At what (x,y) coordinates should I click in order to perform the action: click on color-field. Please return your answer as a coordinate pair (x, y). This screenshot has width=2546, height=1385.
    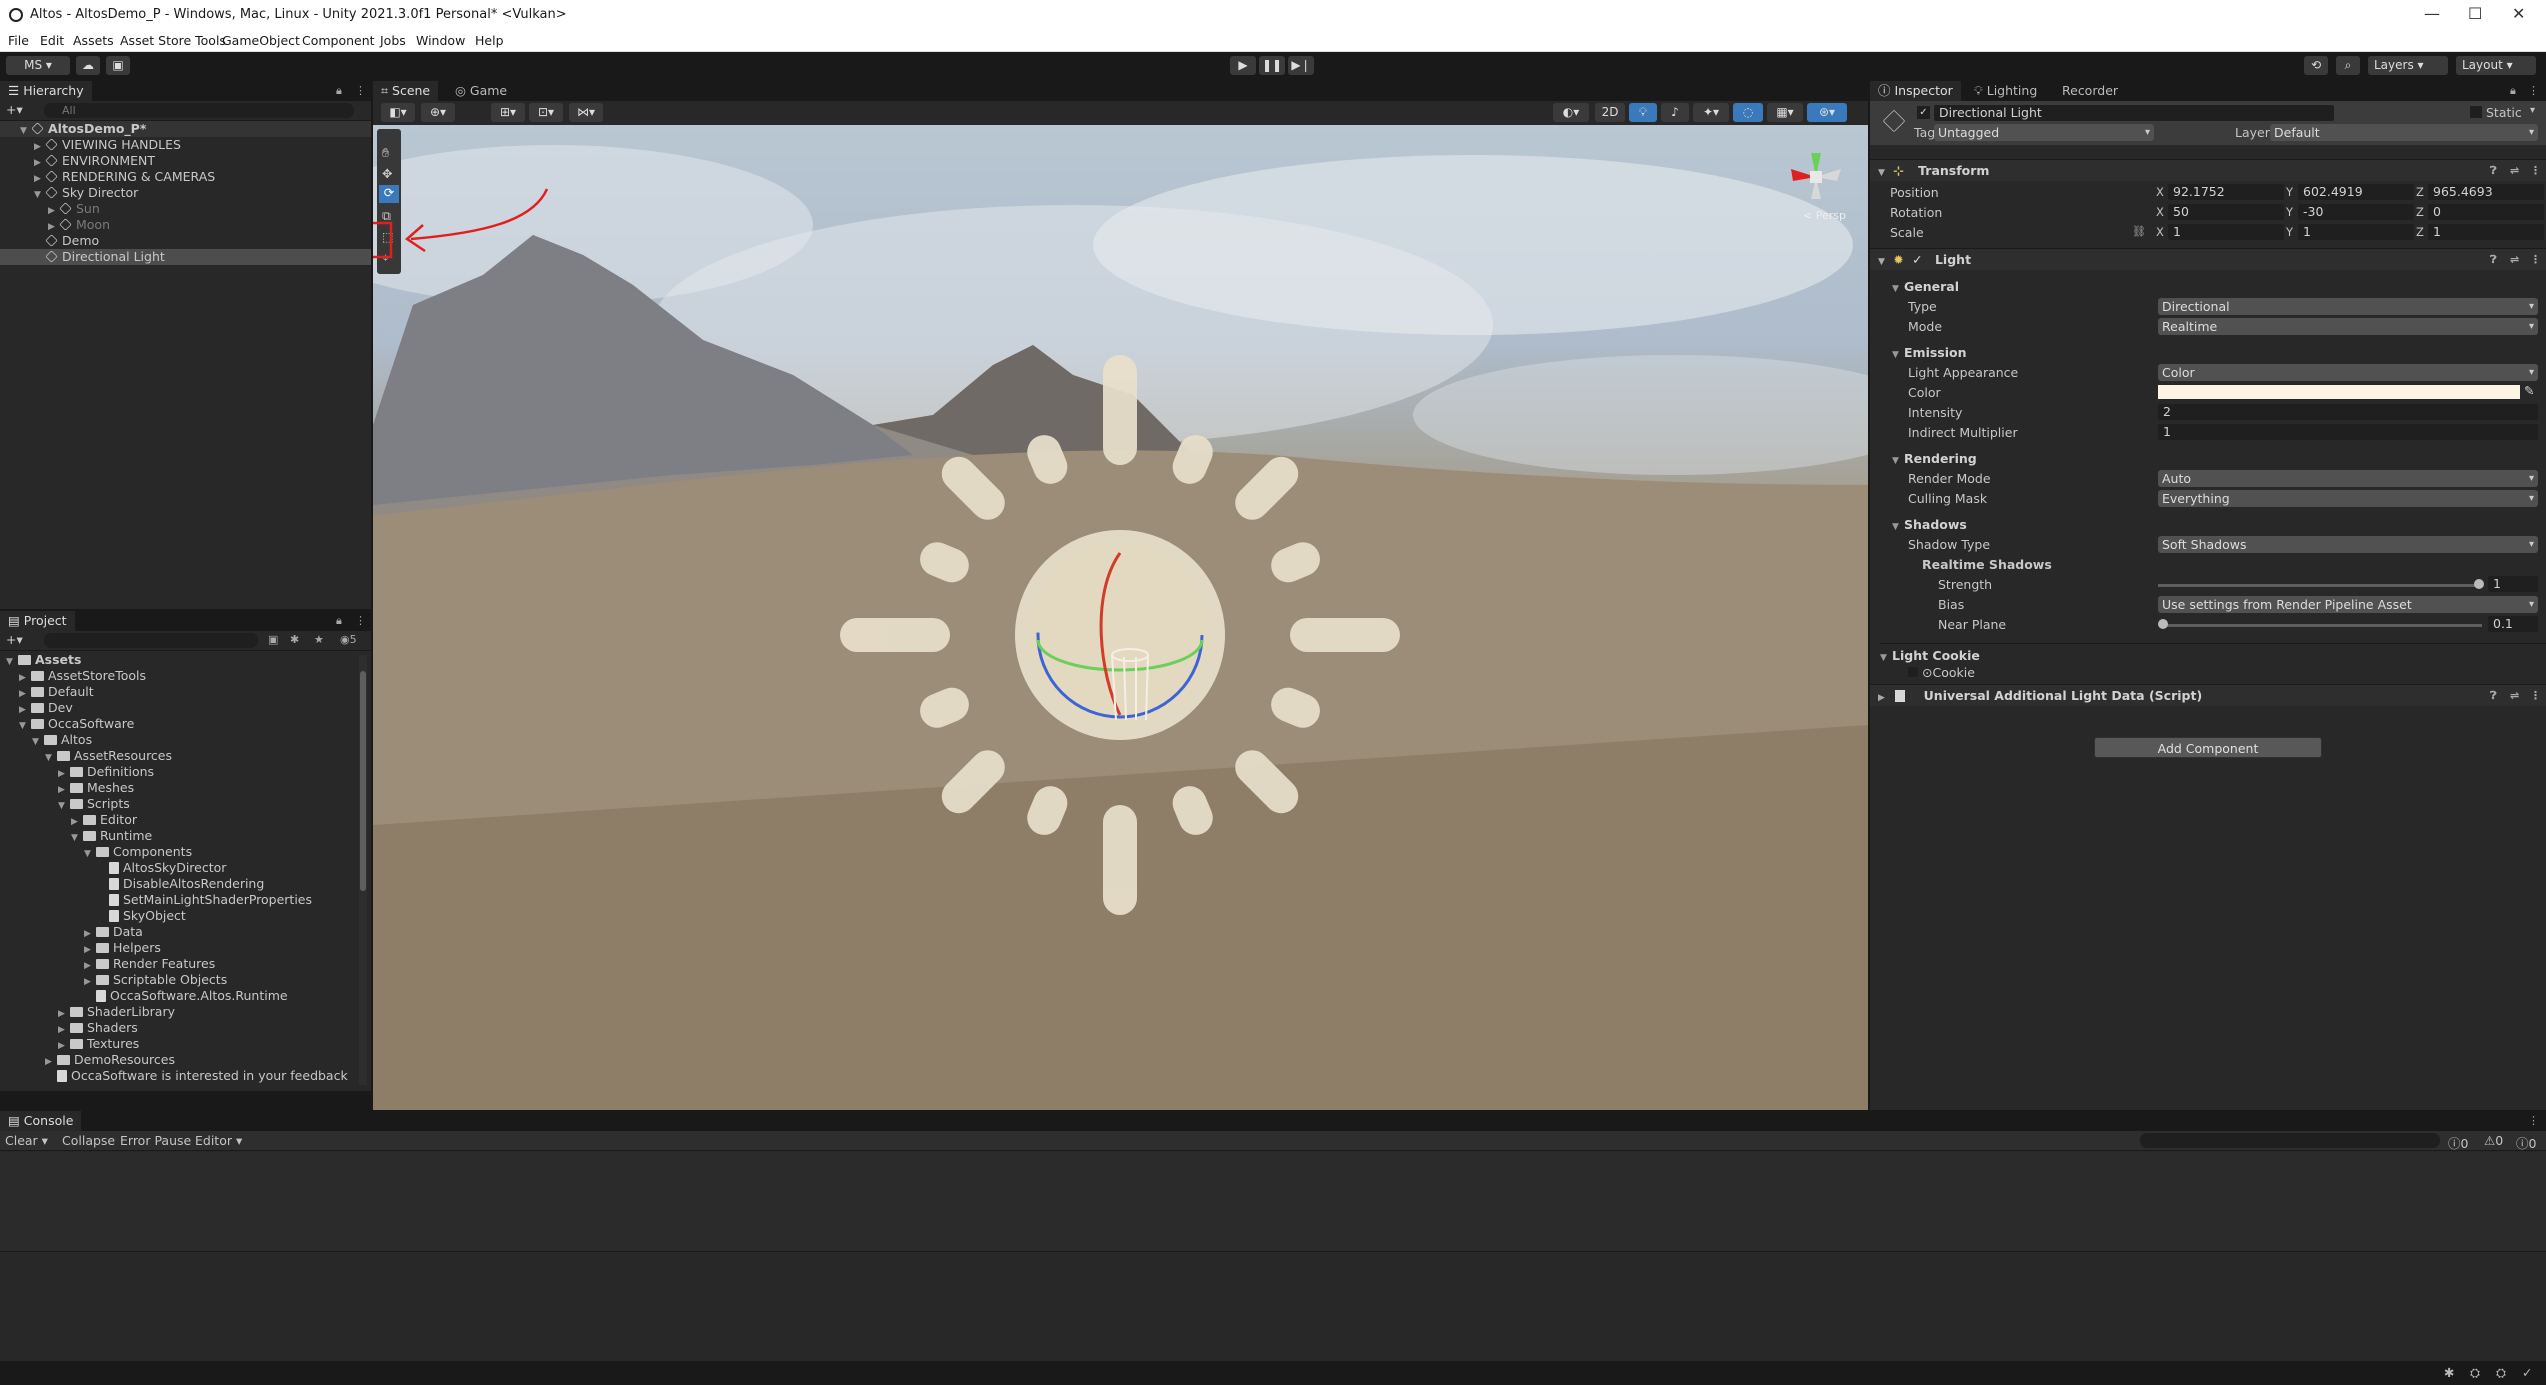
    Looking at the image, I should click on (2339, 392).